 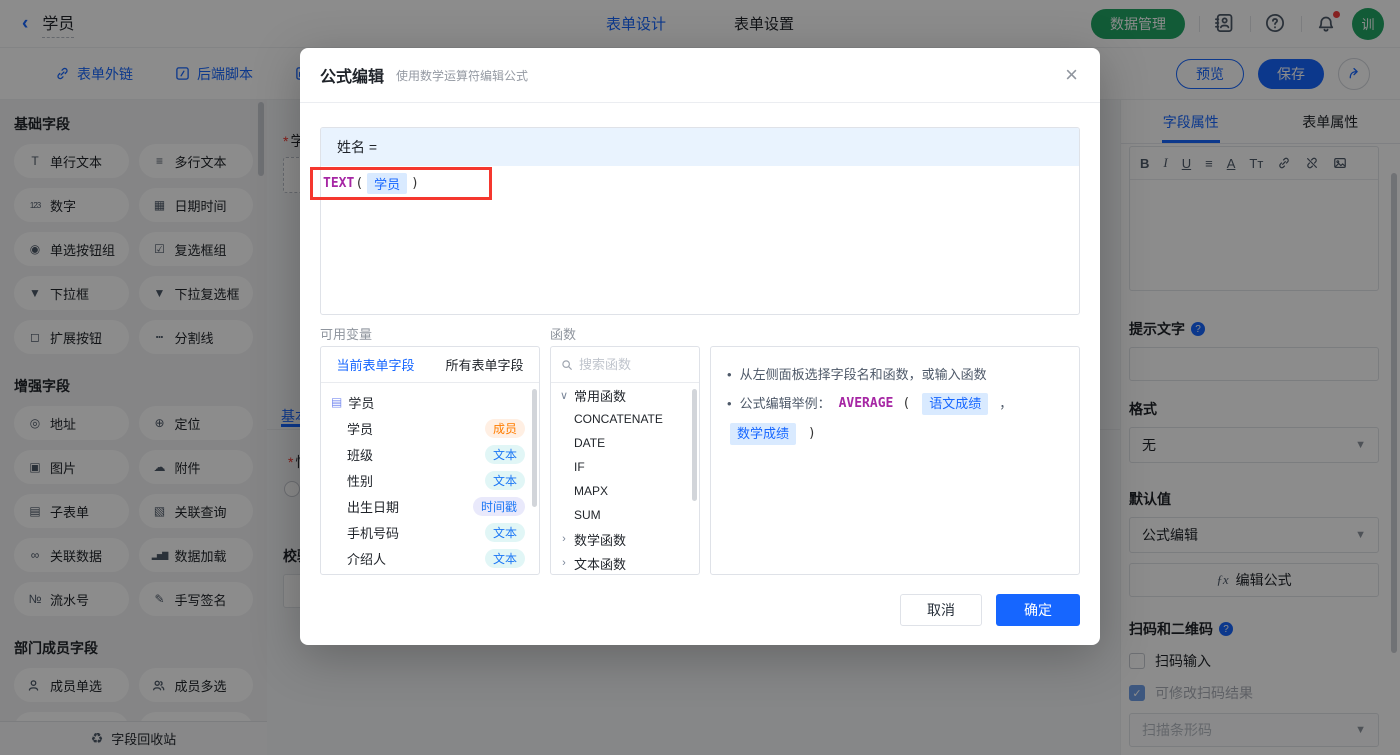 I want to click on function-item: CONCATENATE, so click(x=625, y=419).